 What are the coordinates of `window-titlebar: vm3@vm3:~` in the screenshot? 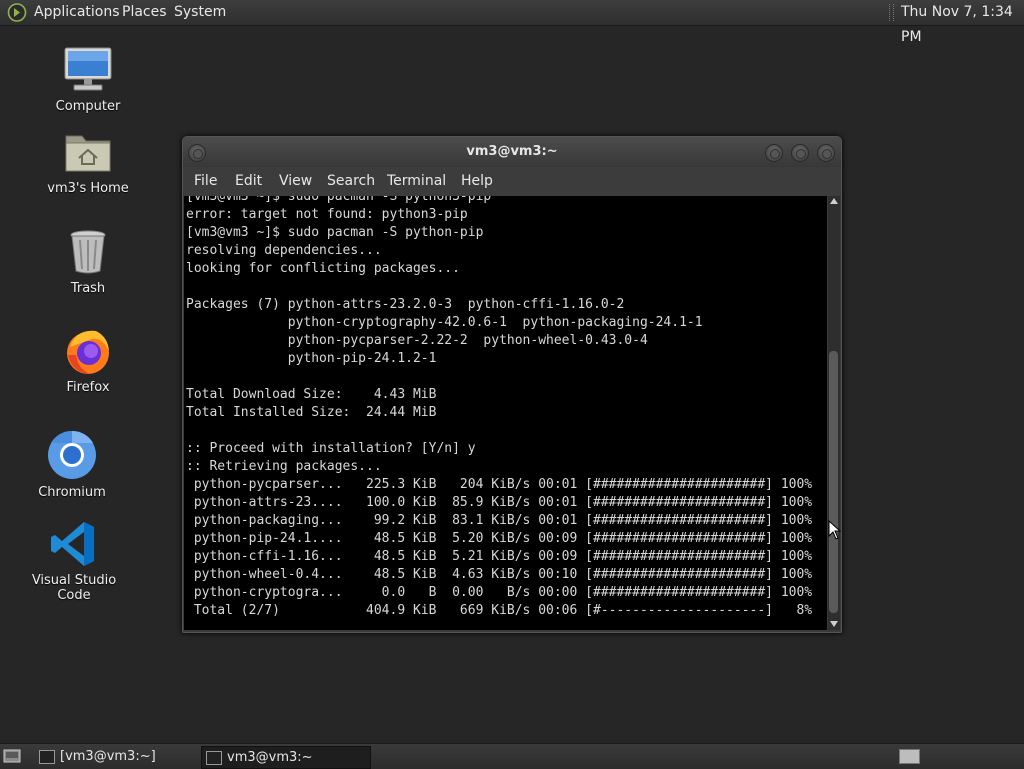 It's located at (512, 152).